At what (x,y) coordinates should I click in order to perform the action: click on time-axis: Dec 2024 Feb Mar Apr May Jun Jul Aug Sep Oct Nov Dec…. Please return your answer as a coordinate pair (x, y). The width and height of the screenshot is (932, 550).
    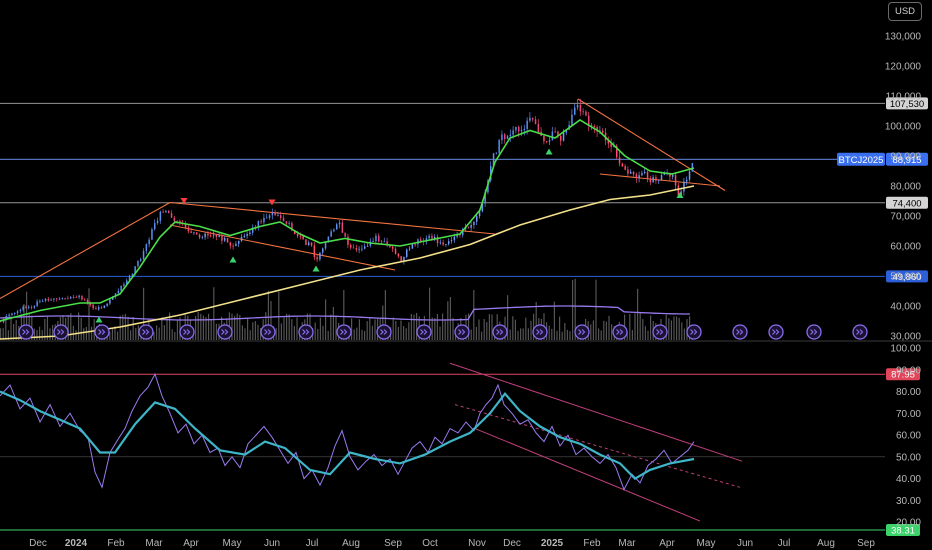
    Looking at the image, I should click on (452, 543).